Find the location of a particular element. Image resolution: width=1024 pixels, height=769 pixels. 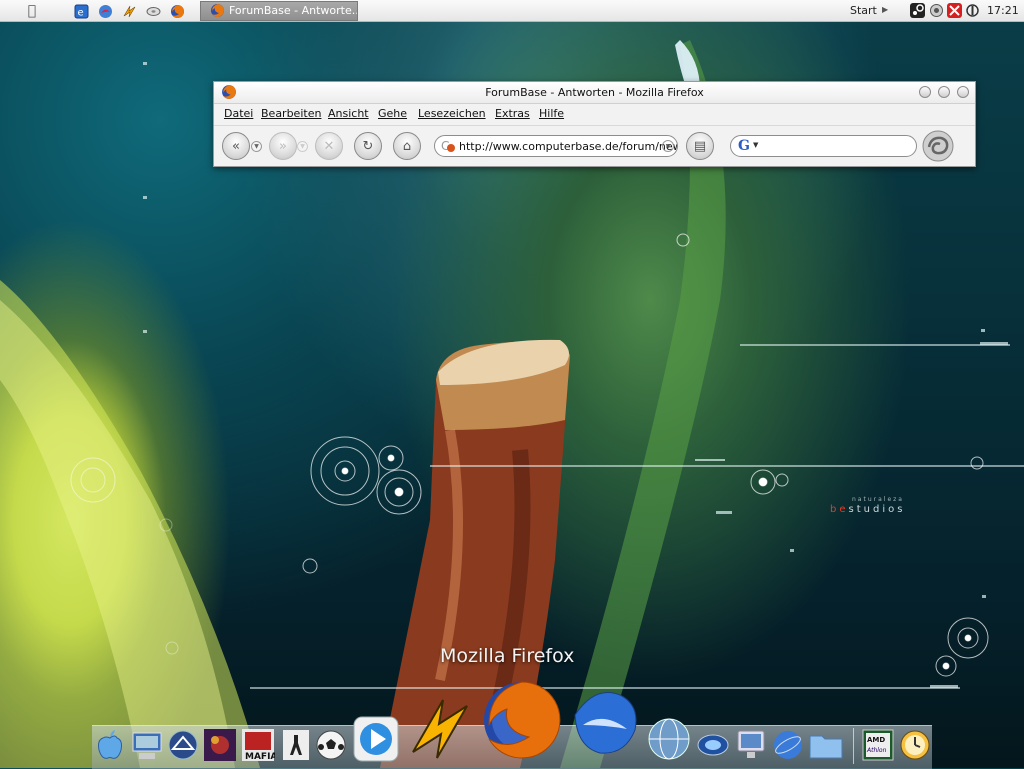

title-bar: ForumBase - Antworten - Mozilla Firefox is located at coordinates (594, 93).